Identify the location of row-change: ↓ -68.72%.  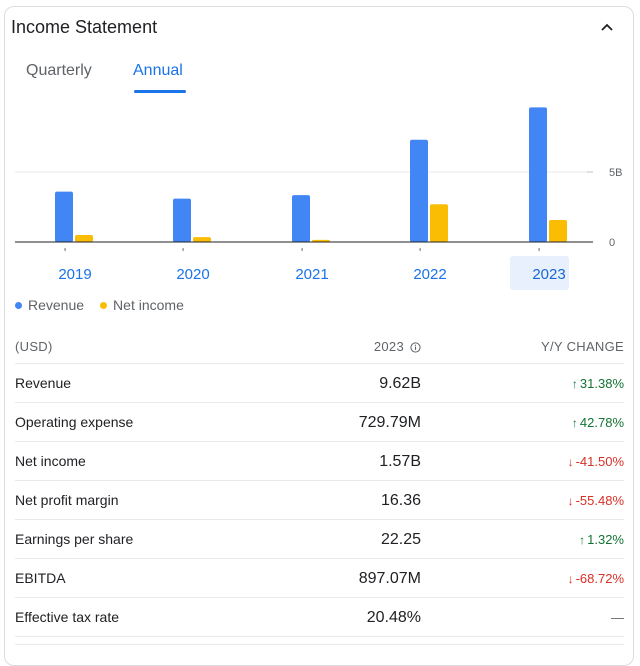
(596, 579).